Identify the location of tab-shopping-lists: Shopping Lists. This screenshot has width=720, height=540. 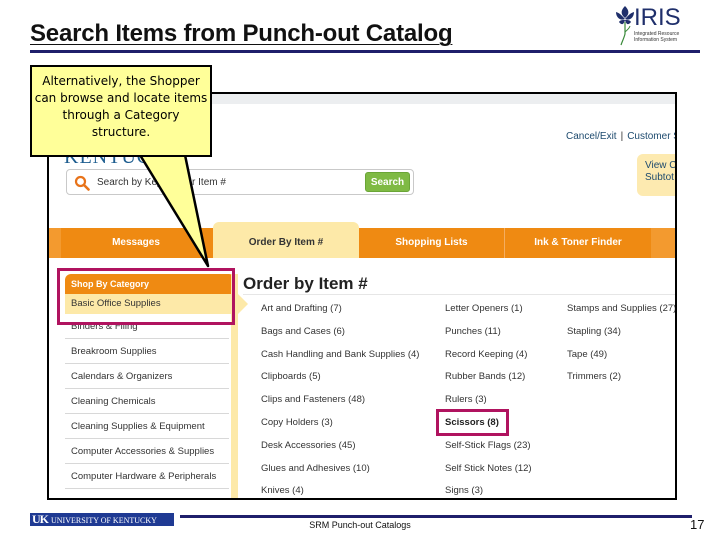
(431, 243).